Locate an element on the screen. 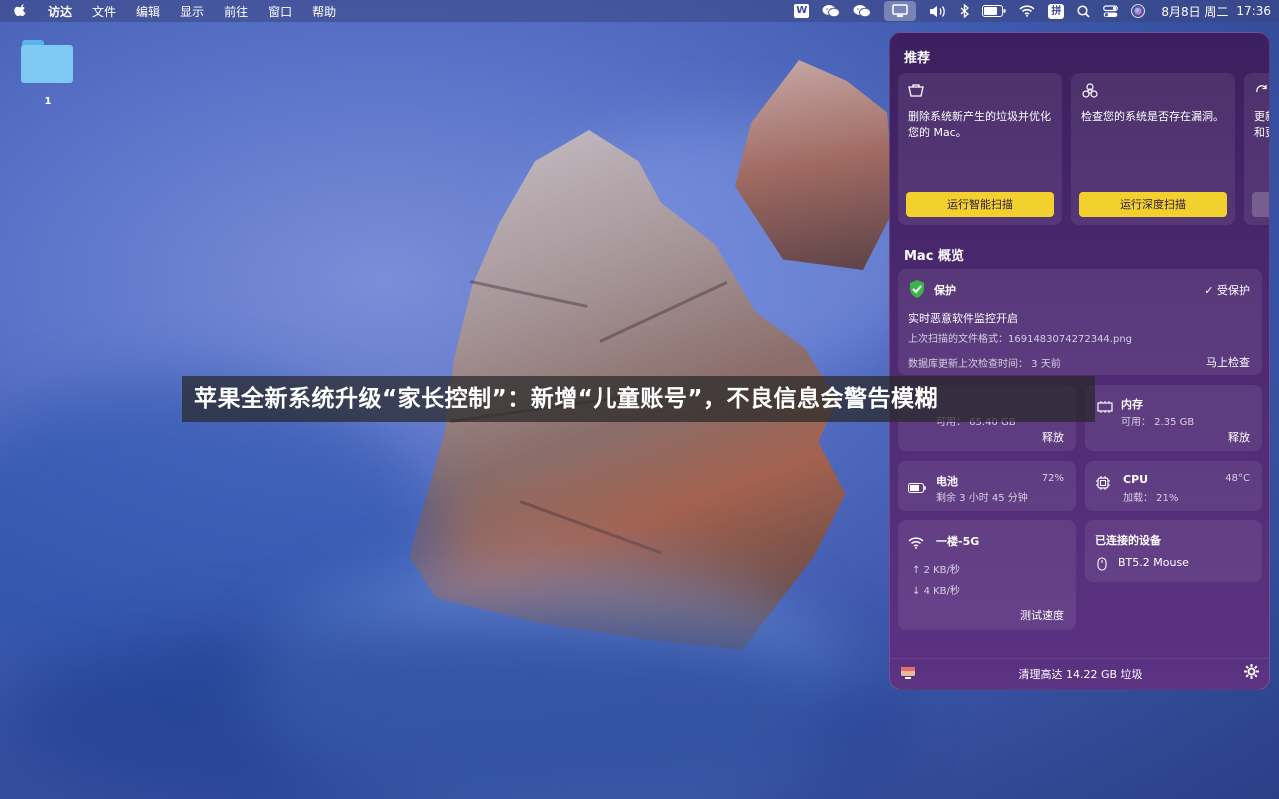  recommend-card-text: 检查您的系统是否存在漏洞。 is located at coordinates (1152, 116).